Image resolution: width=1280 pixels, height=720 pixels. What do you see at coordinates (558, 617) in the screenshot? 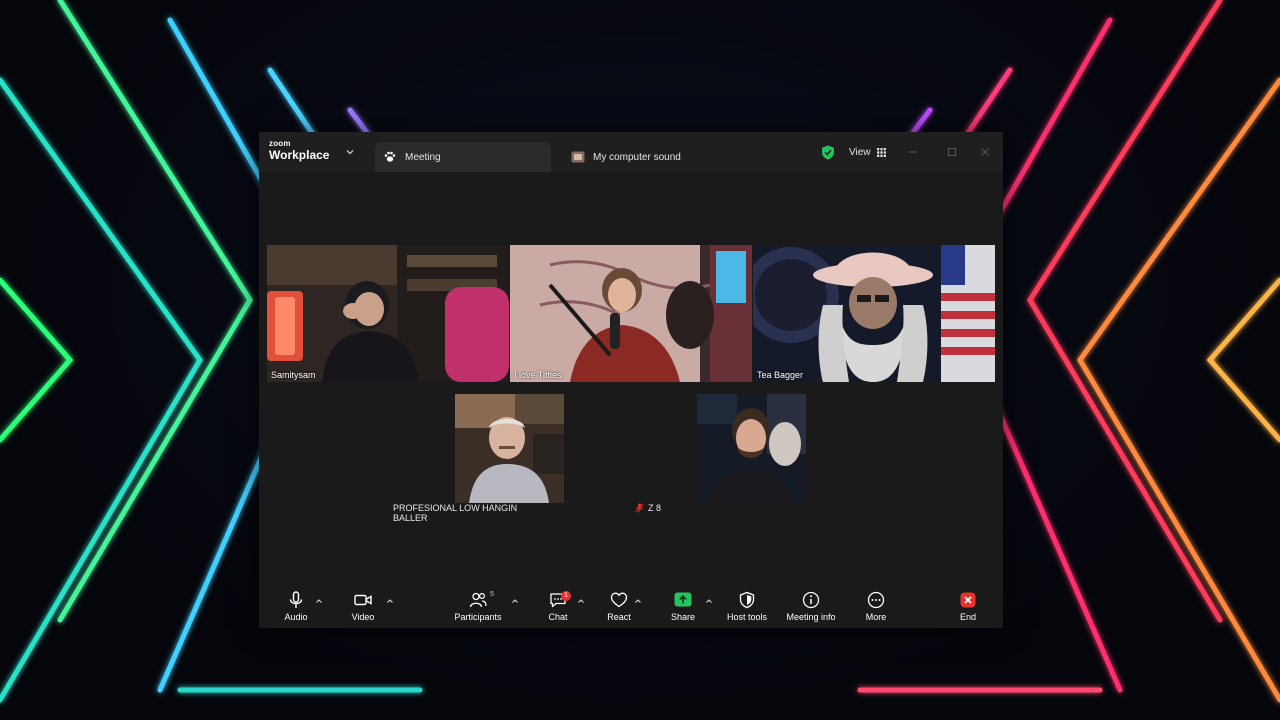
I see `chat-label: Chat` at bounding box center [558, 617].